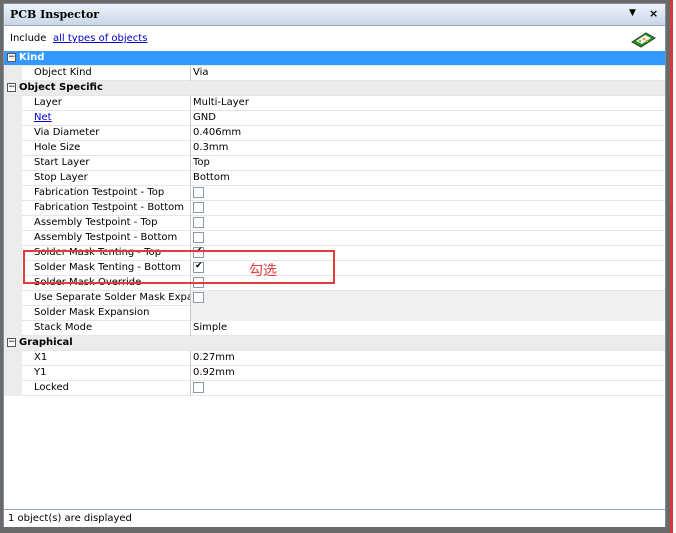  Describe the element at coordinates (32, 57) in the screenshot. I see `category-label: Kind` at that location.